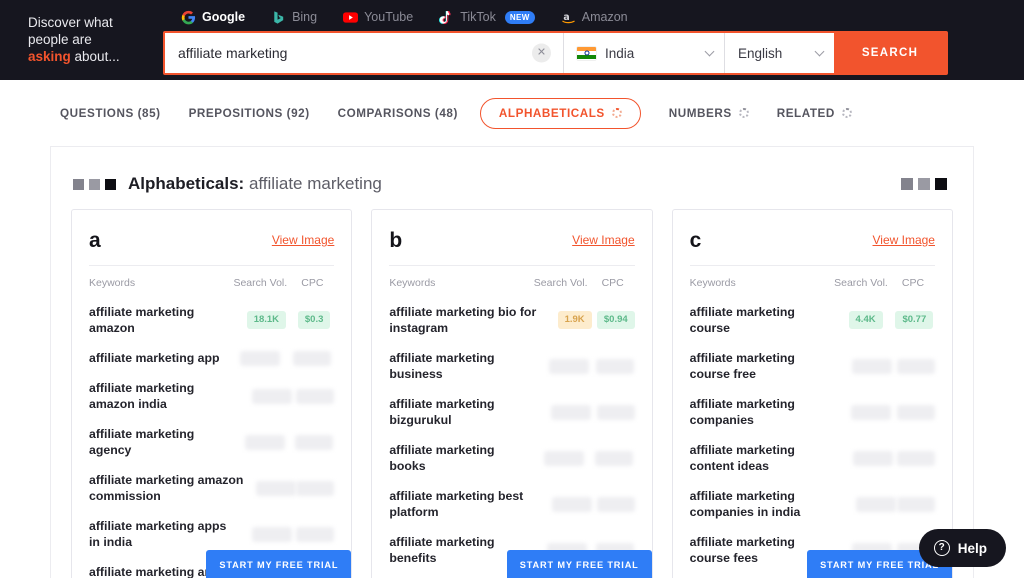  Describe the element at coordinates (487, 17) in the screenshot. I see `engine-tab-tiktok: TikTok NEW` at that location.